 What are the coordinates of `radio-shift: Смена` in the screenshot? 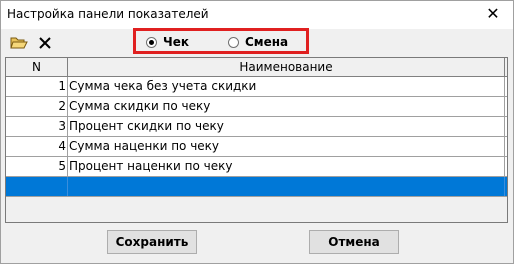 It's located at (258, 42).